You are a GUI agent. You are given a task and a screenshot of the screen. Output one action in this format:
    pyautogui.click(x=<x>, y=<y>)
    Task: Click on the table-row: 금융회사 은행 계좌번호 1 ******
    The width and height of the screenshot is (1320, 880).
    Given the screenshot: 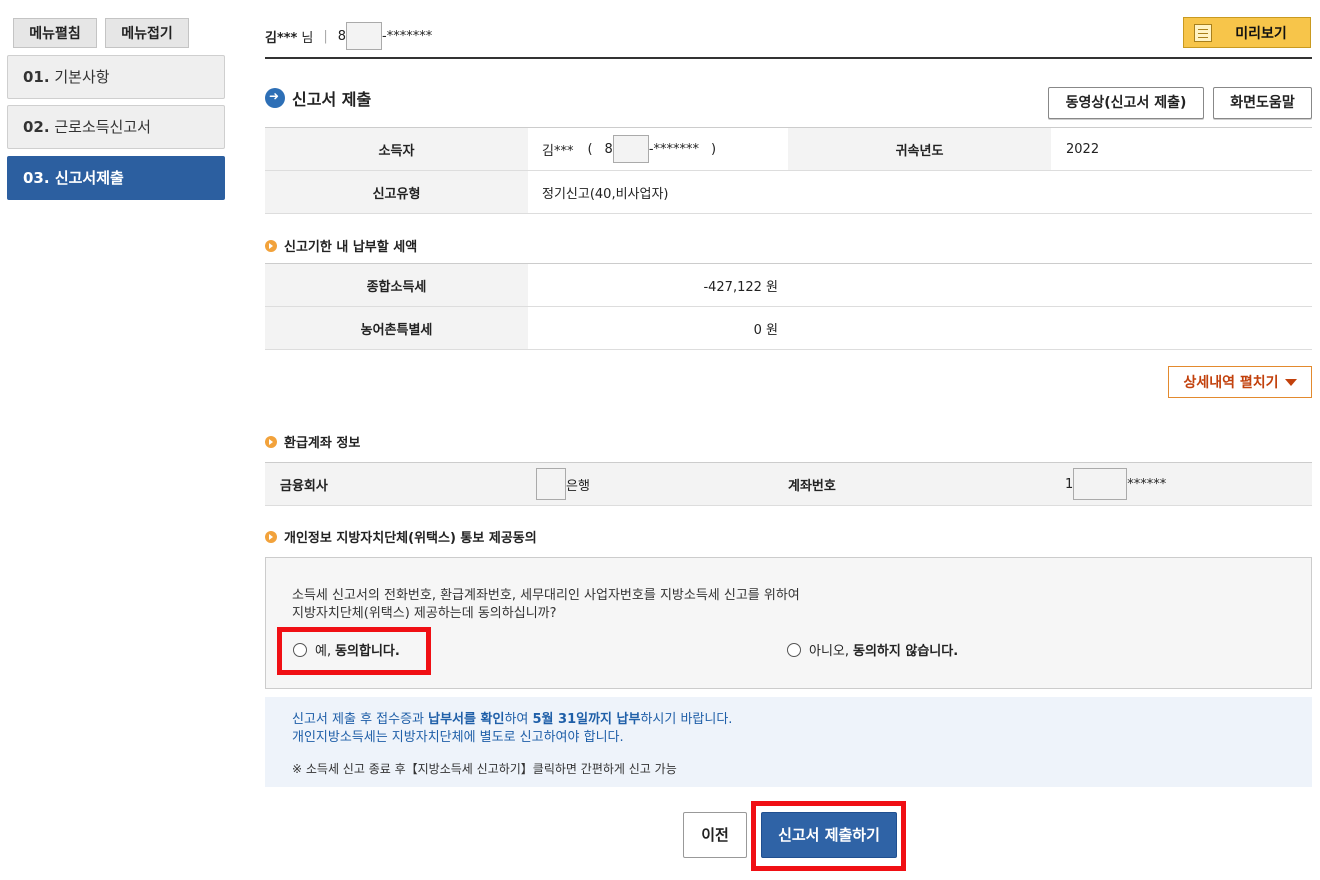 What is the action you would take?
    pyautogui.click(x=788, y=484)
    